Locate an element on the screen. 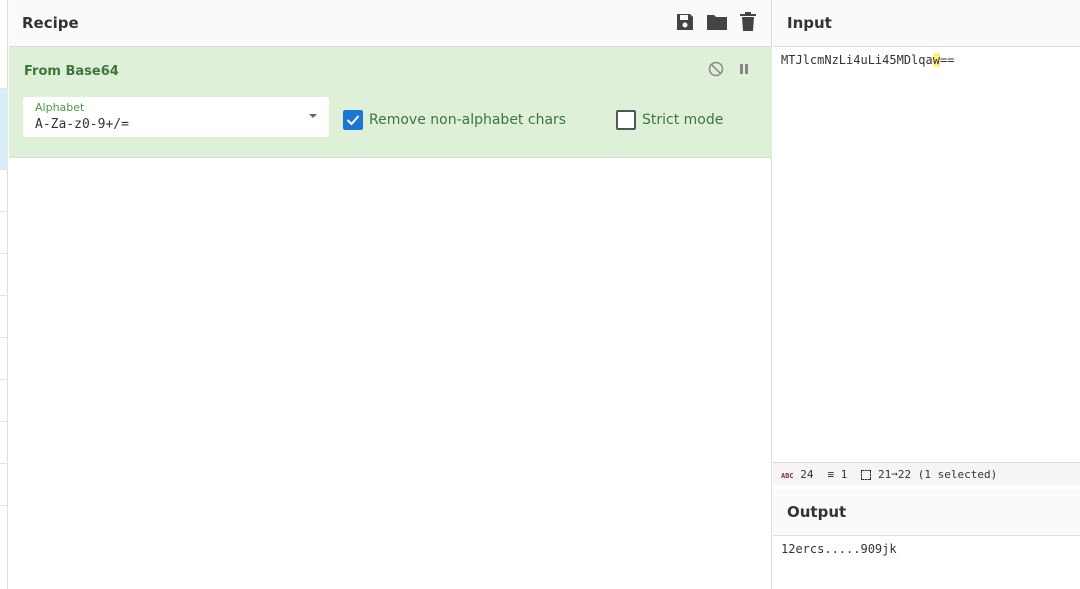 This screenshot has height=589, width=1080. output-text: 12ercs.....909jk is located at coordinates (926, 549).